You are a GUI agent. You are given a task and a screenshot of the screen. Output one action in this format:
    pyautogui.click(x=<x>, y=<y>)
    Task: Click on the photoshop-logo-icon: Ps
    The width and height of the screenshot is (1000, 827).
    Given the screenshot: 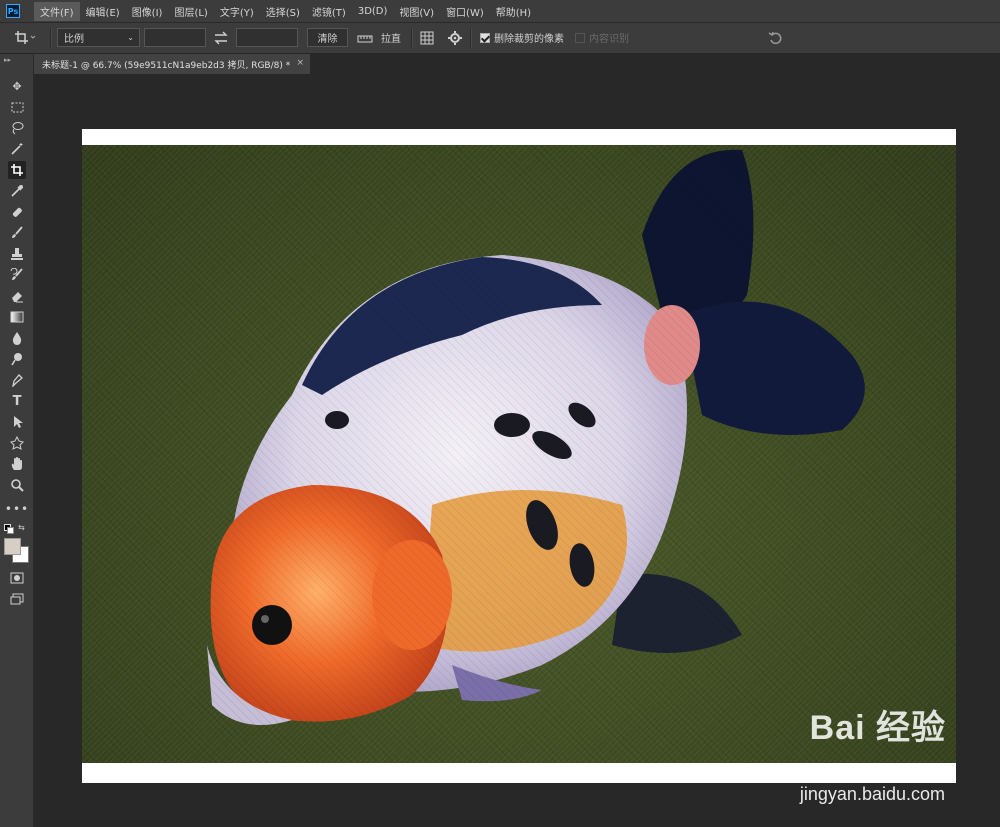 What is the action you would take?
    pyautogui.click(x=13, y=11)
    